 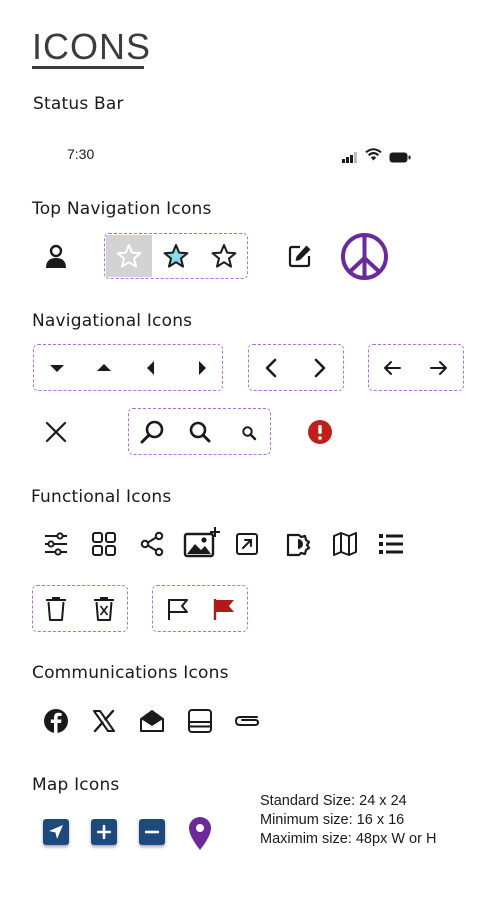 What do you see at coordinates (56, 544) in the screenshot?
I see `sliders-icon` at bounding box center [56, 544].